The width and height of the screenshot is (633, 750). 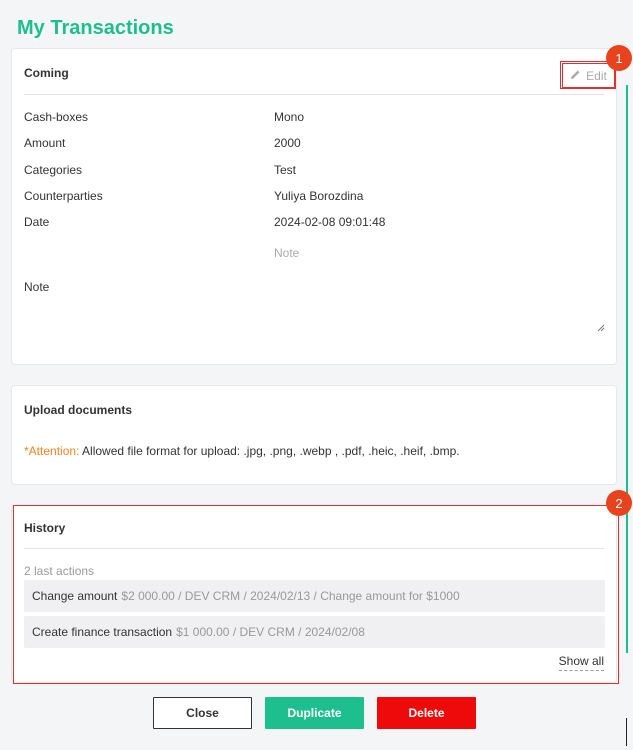 What do you see at coordinates (37, 222) in the screenshot?
I see `field-label-date: Date` at bounding box center [37, 222].